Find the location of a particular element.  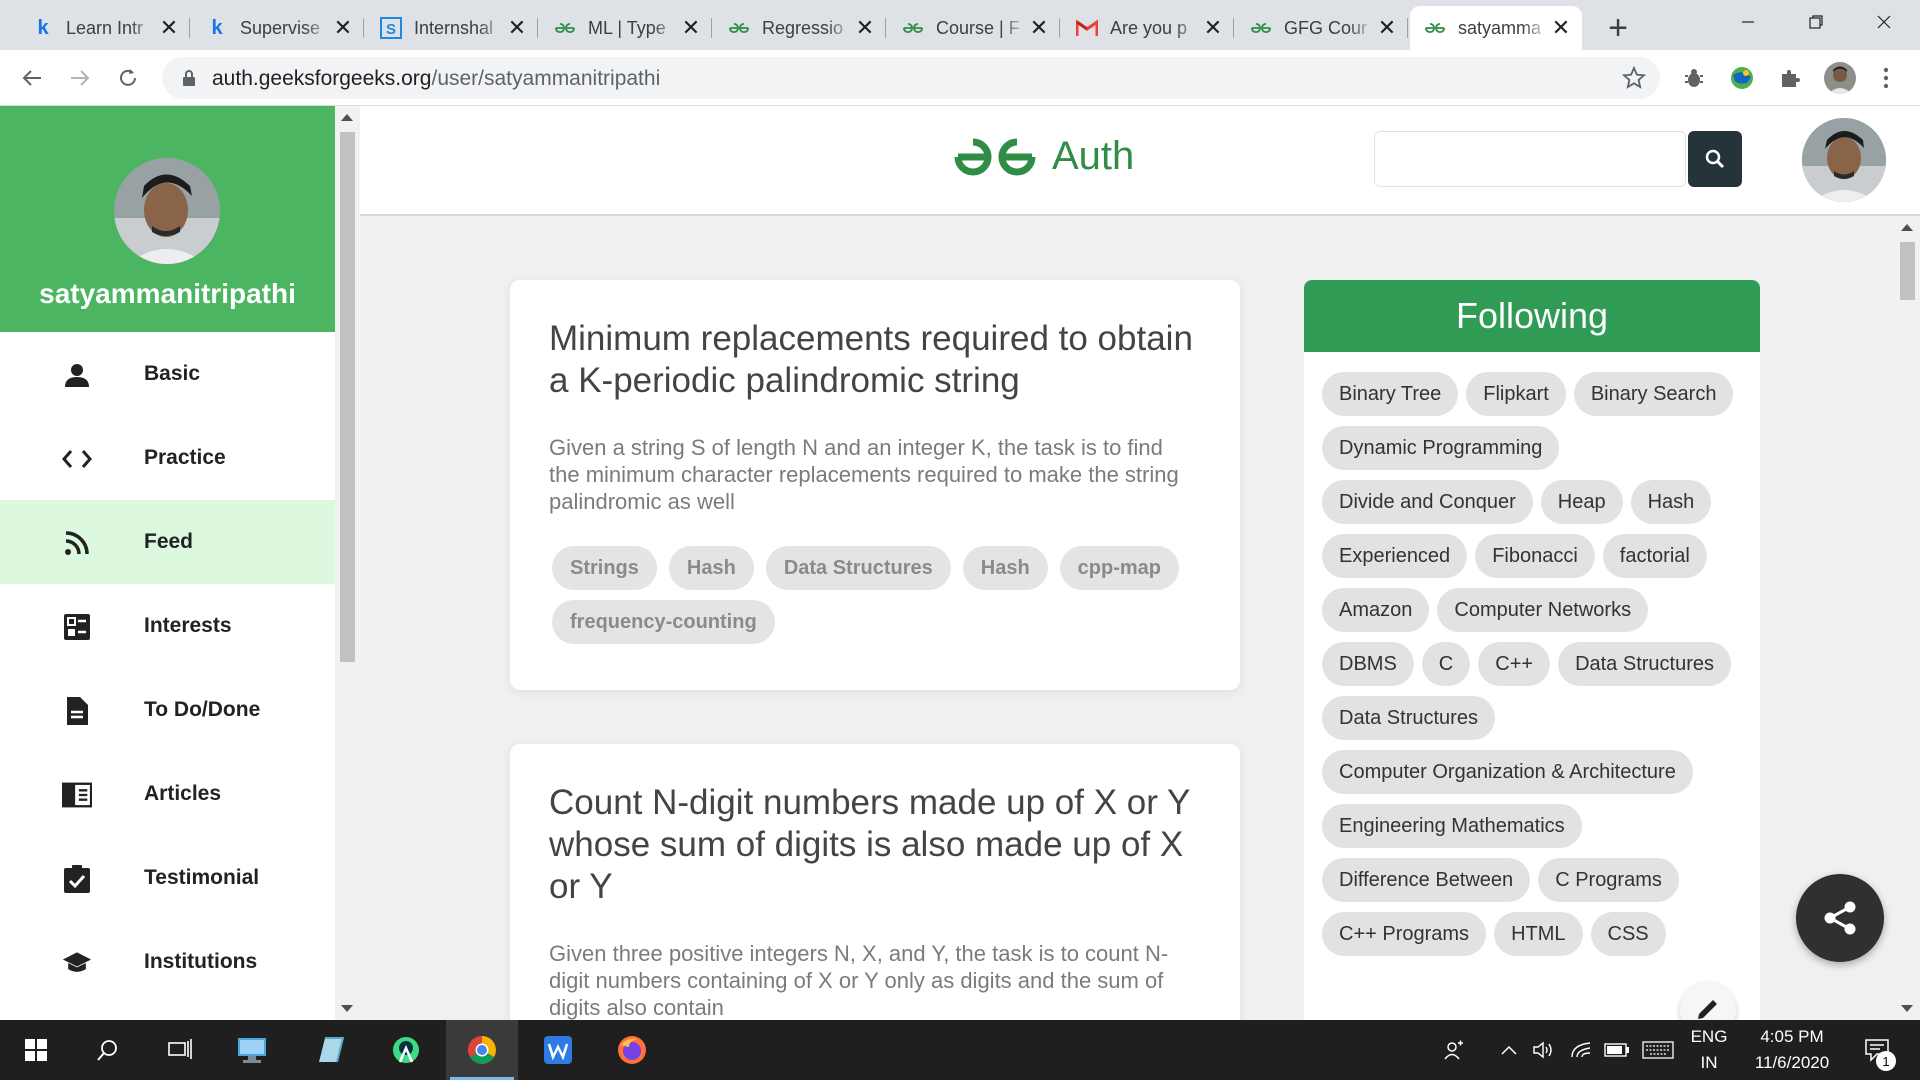

people-icon is located at coordinates (1454, 1050).